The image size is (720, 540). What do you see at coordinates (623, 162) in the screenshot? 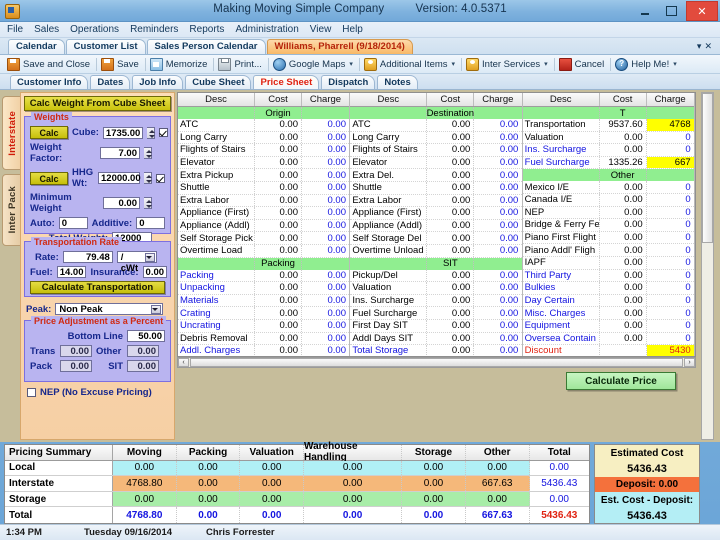
I see `row-cost: 1335.26` at bounding box center [623, 162].